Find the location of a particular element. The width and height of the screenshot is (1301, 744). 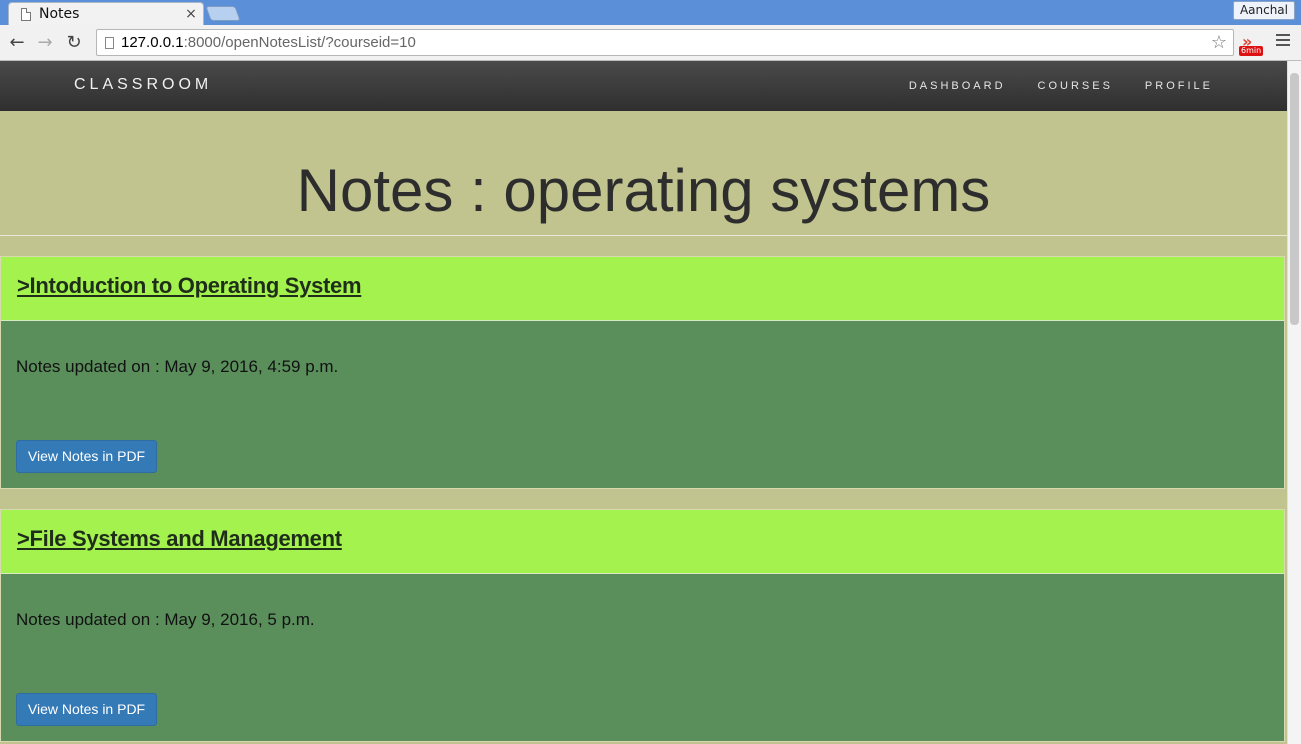

tab-title: Notes is located at coordinates (59, 14).